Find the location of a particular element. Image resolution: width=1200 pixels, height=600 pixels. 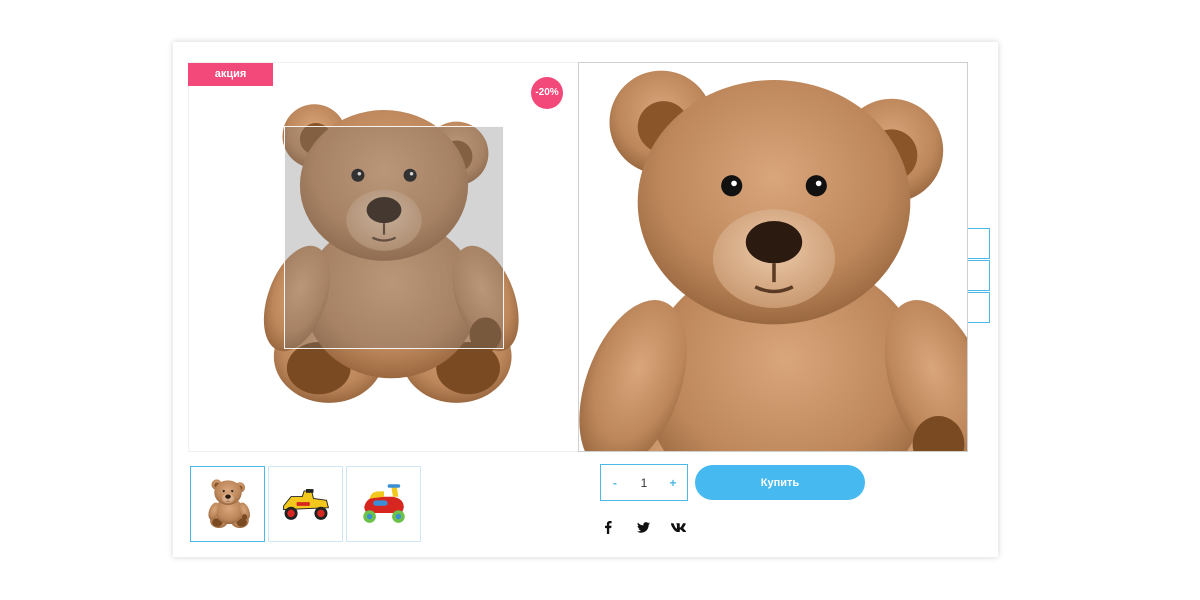

facebook-icon is located at coordinates (608, 527).